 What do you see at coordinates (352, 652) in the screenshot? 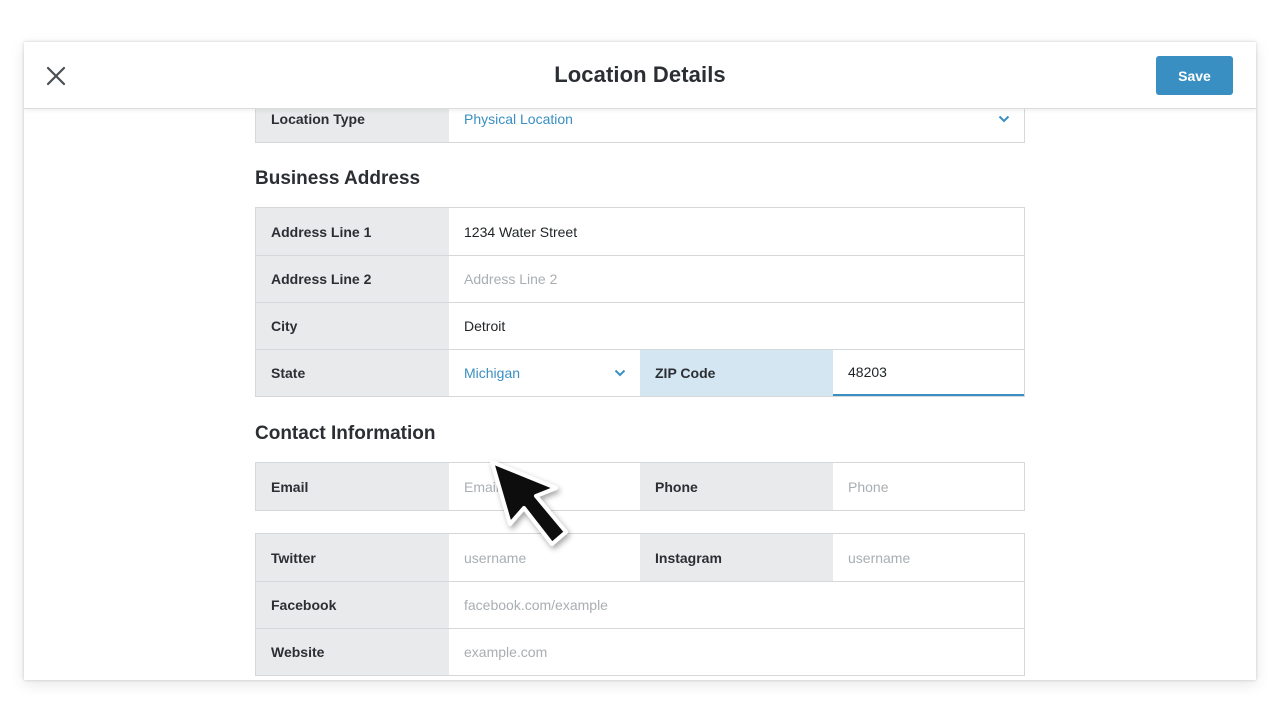
I see `website-label: Website` at bounding box center [352, 652].